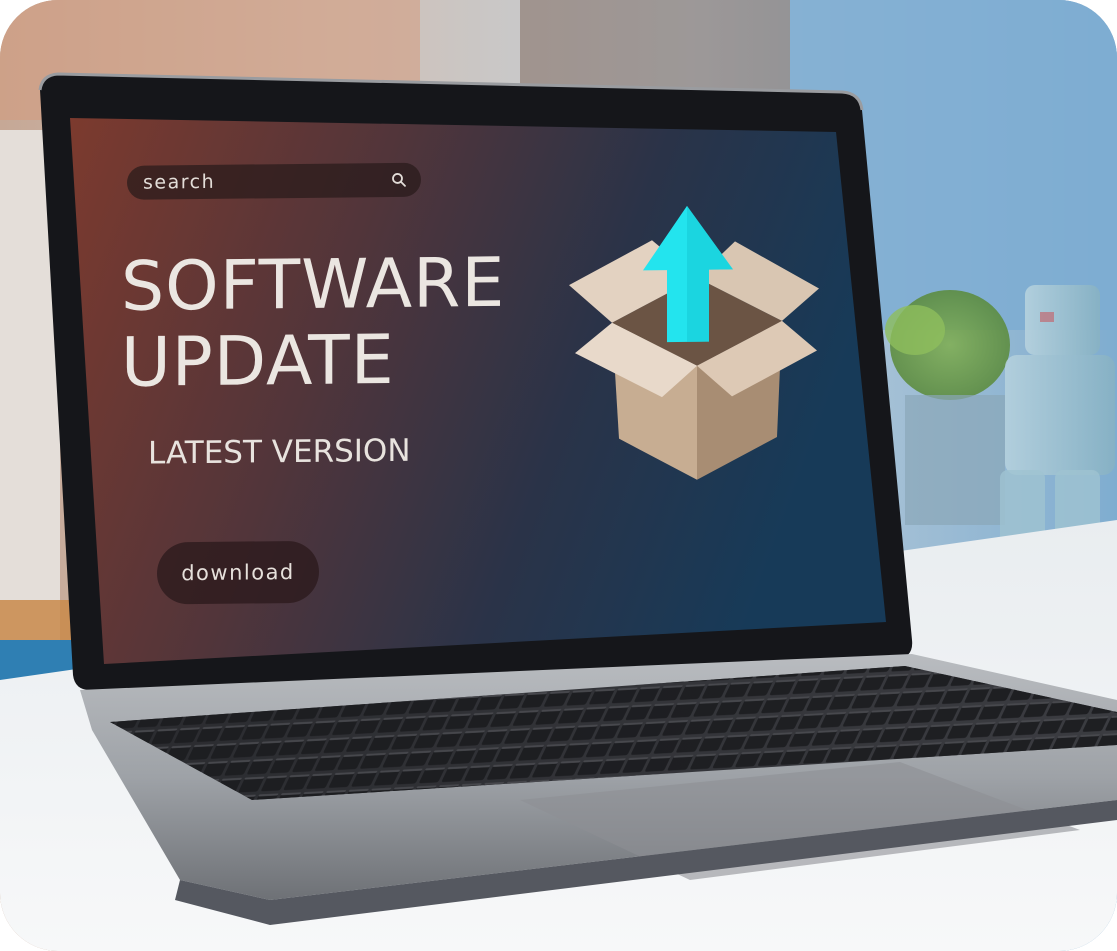 The image size is (1117, 951). What do you see at coordinates (179, 182) in the screenshot?
I see `search-placeholder: search` at bounding box center [179, 182].